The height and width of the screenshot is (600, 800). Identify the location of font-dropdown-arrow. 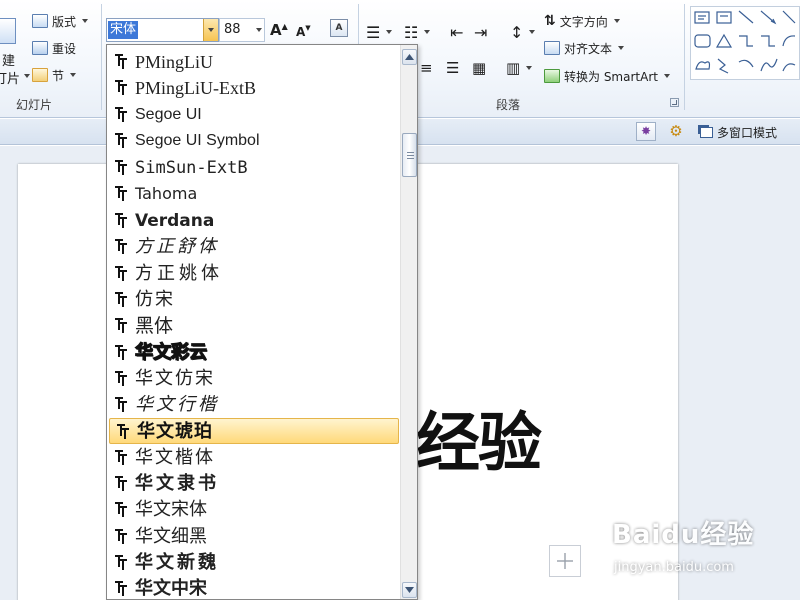
(210, 30).